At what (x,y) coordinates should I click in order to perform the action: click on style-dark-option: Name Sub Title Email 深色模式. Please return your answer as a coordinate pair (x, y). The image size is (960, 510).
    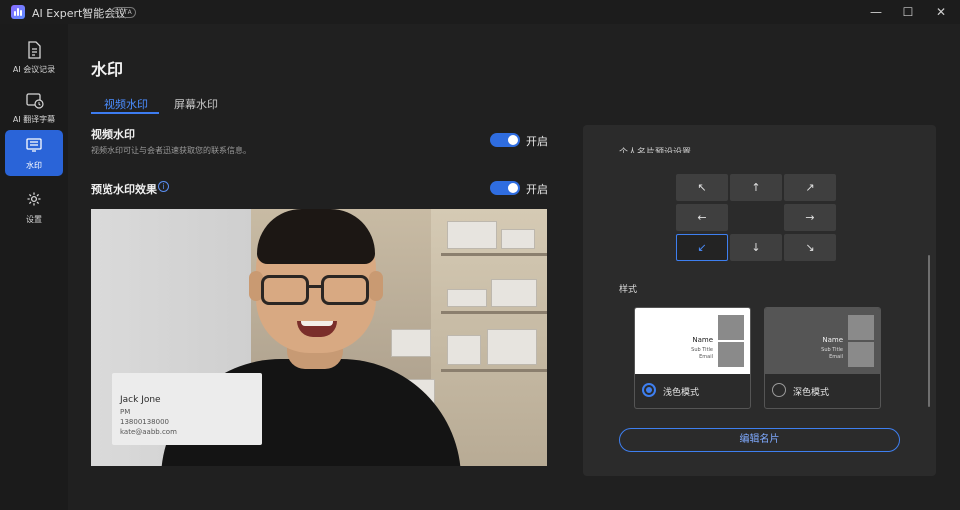
    Looking at the image, I should click on (822, 358).